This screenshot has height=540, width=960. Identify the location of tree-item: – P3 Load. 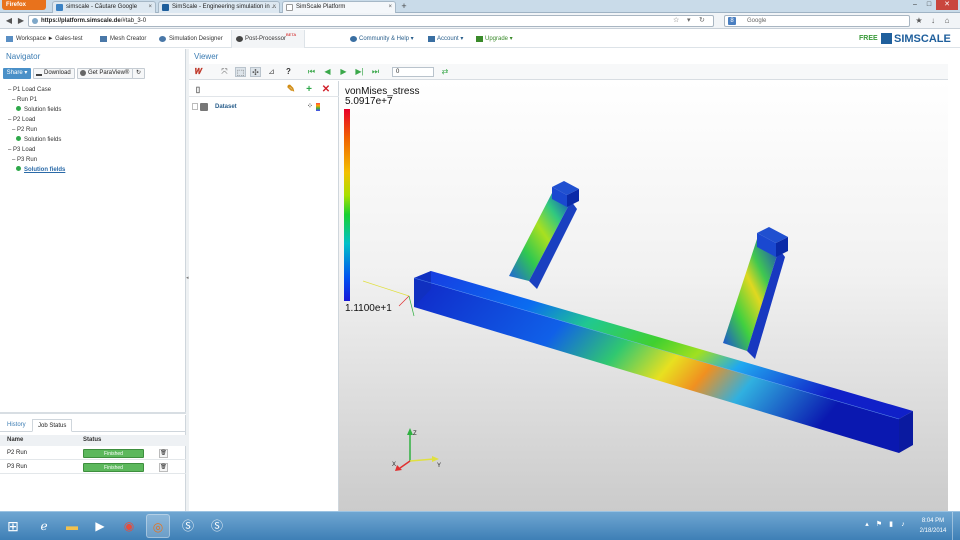
(21, 150).